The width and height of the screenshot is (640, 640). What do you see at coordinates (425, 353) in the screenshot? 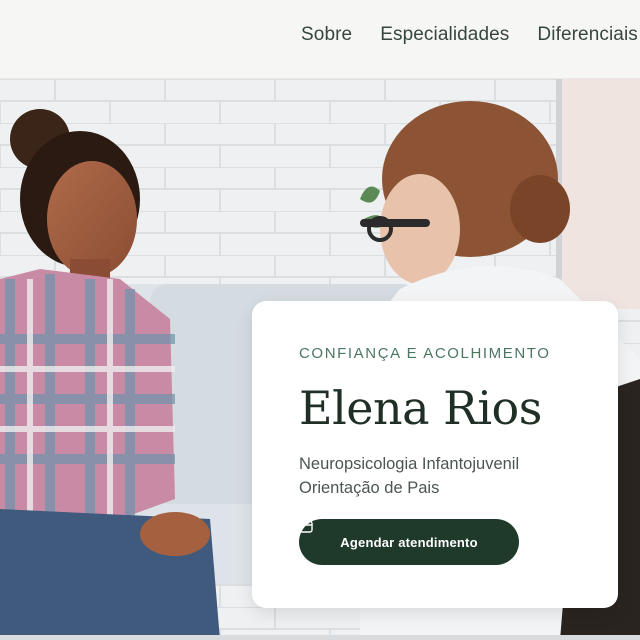
I see `hero-eyebrow: CONFIANÇA E ACOLHIMENTO` at bounding box center [425, 353].